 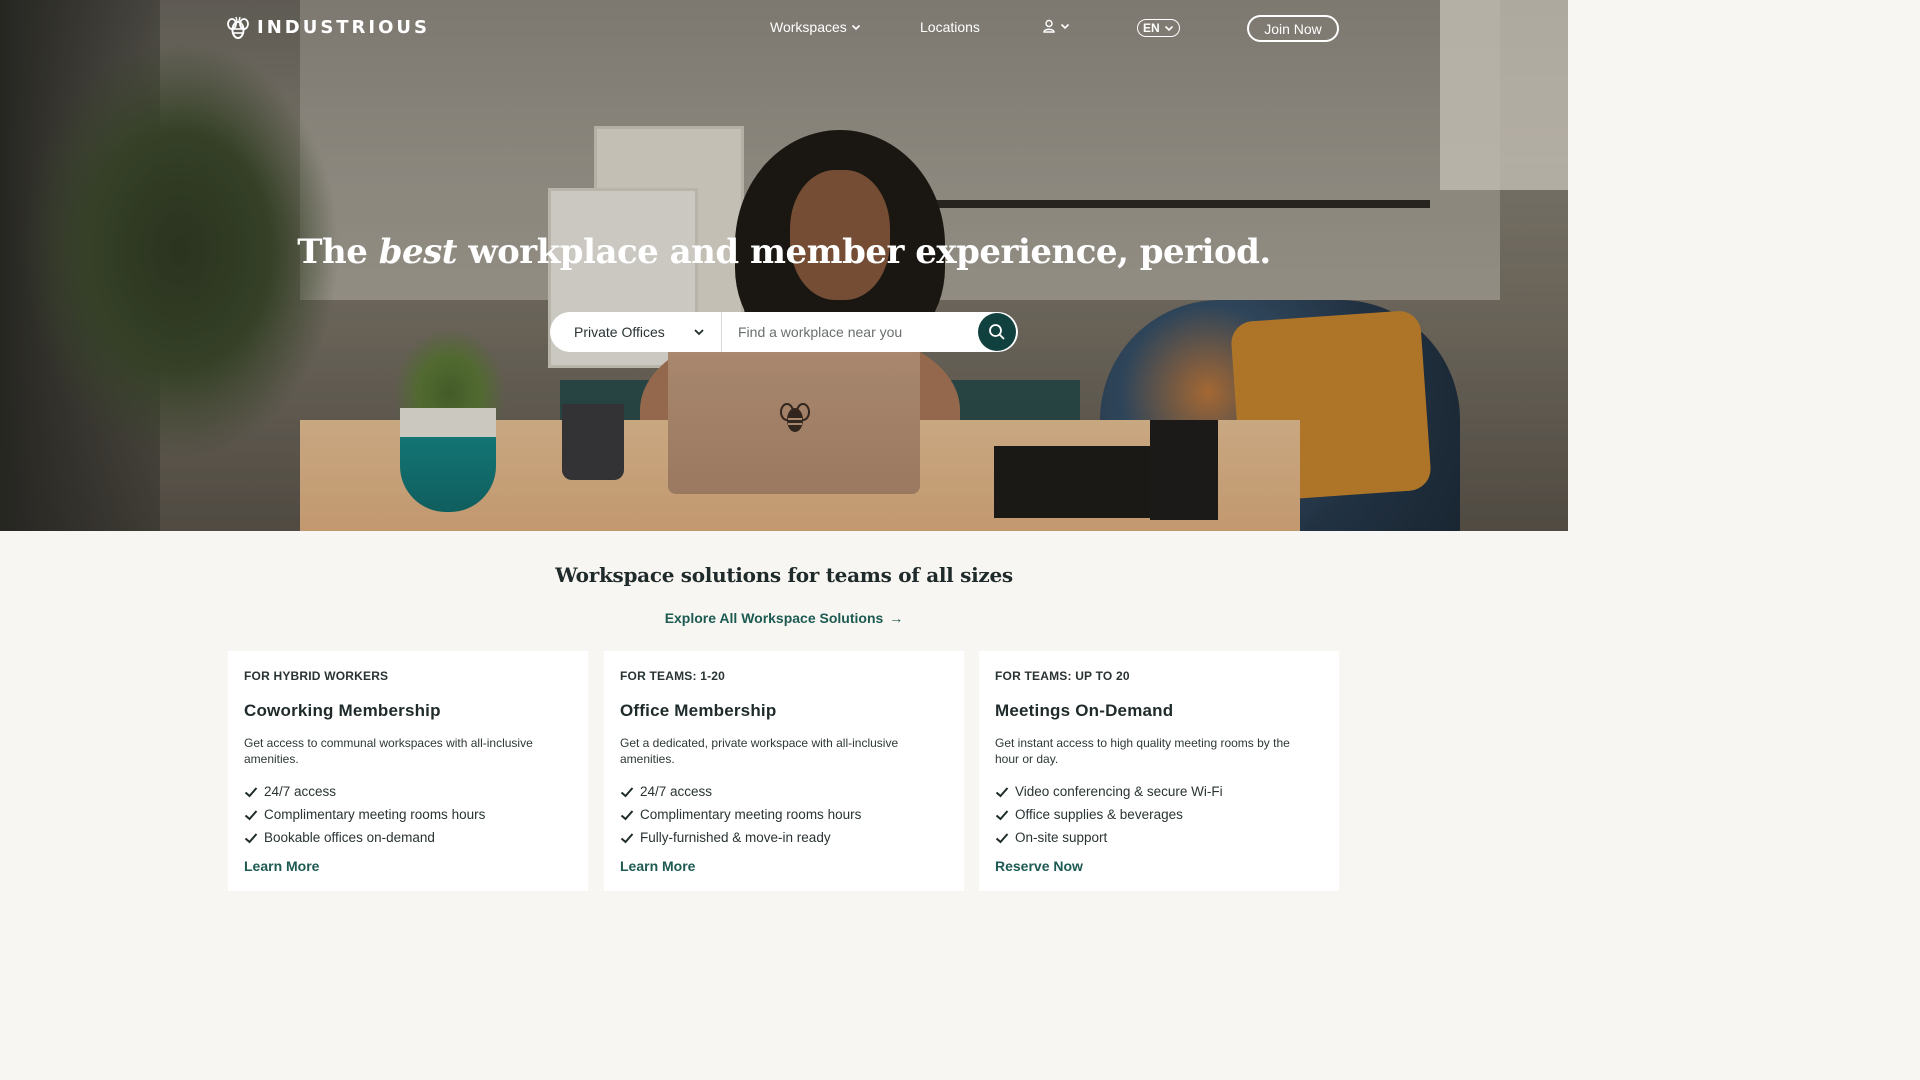 I want to click on headline-suffix: workplace and member experience, period., so click(x=864, y=252).